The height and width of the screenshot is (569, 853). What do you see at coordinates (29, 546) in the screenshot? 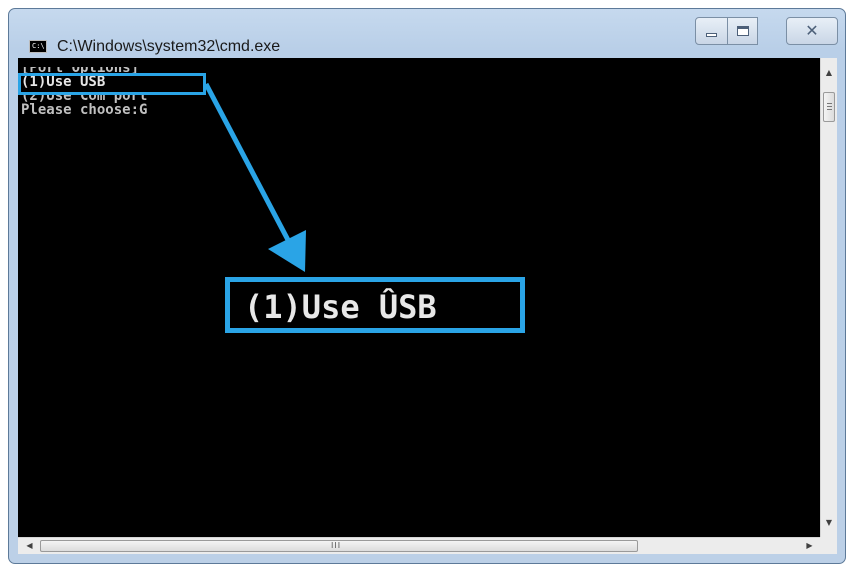
I see `scroll-left-arrow-icon: ◀` at bounding box center [29, 546].